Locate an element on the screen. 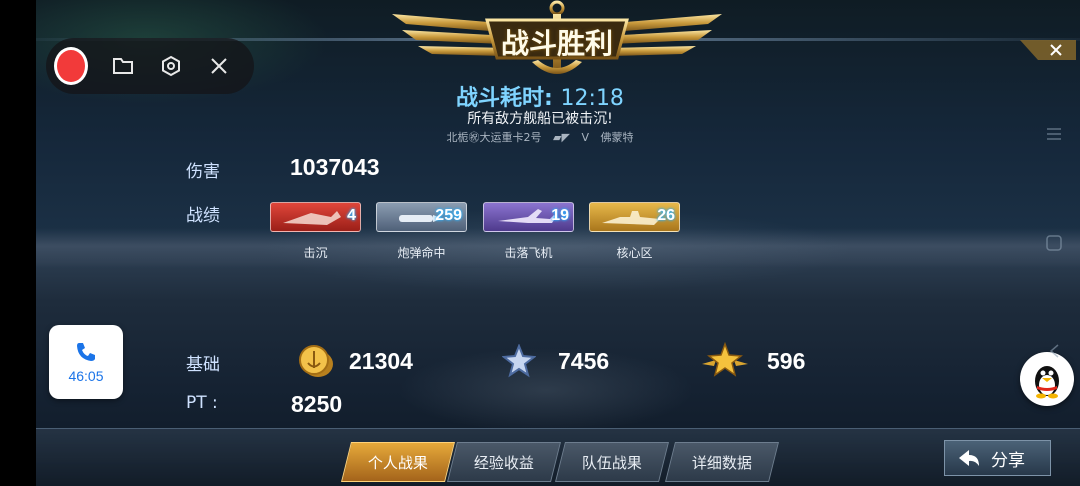 The image size is (1080, 486). base-label: 基础 is located at coordinates (203, 365).